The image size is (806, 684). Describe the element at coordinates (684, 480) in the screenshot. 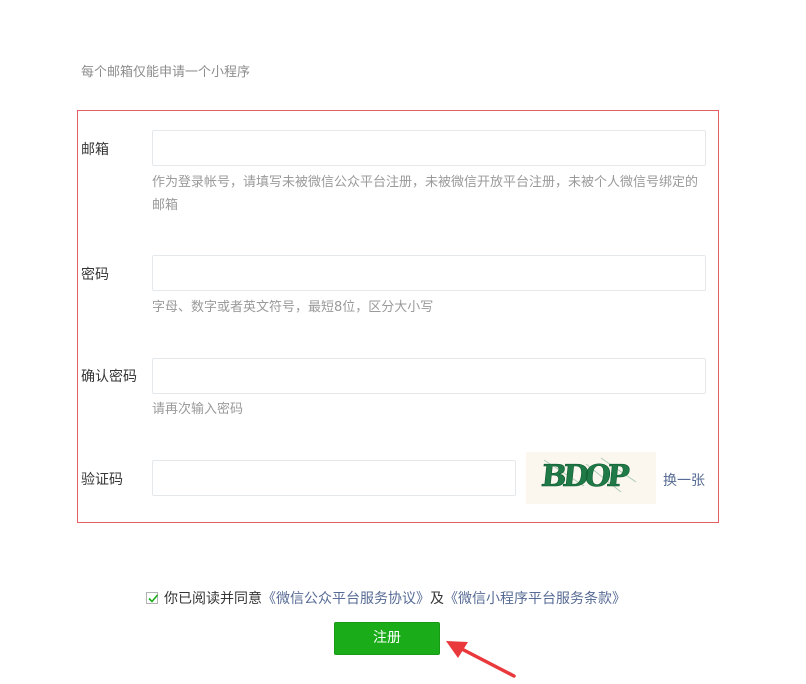

I see `refresh-captcha-link: 换一张` at that location.